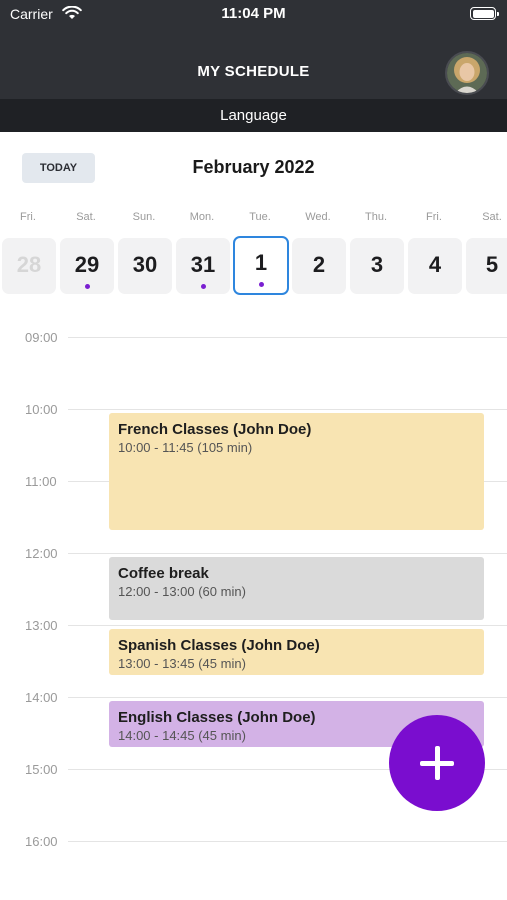  I want to click on day-cell: 3, so click(377, 266).